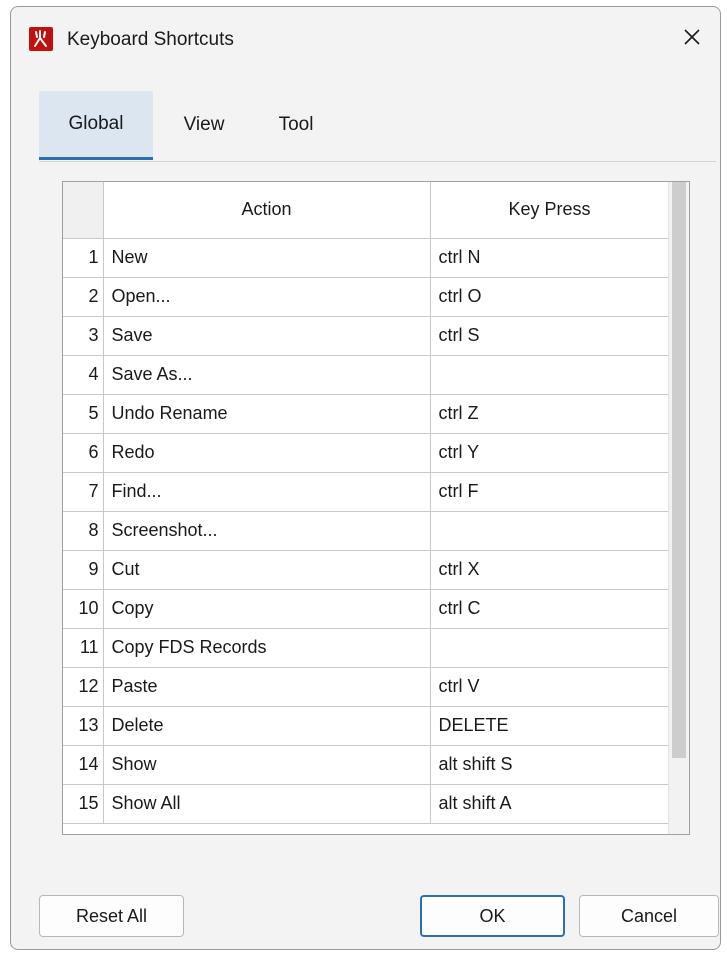 This screenshot has width=727, height=957. I want to click on table-row: 2 Open... ctrl O, so click(366, 296).